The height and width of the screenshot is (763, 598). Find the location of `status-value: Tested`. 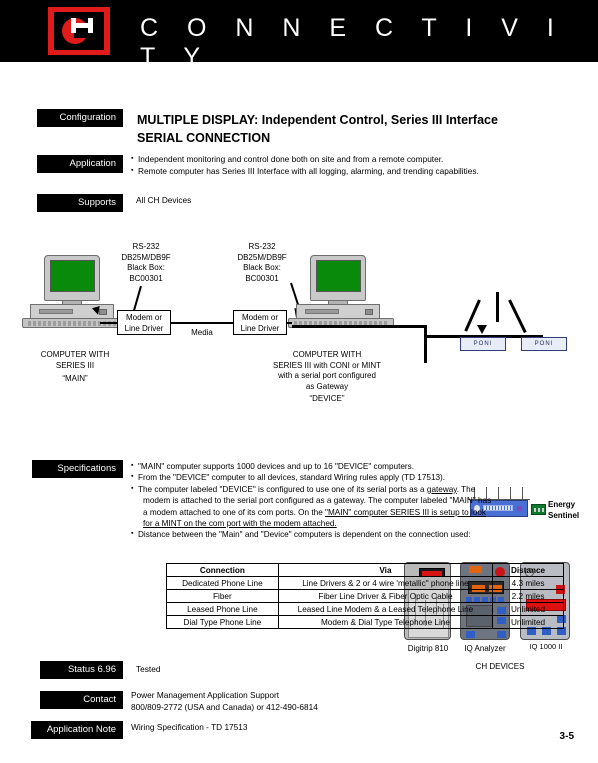

status-value: Tested is located at coordinates (148, 669).